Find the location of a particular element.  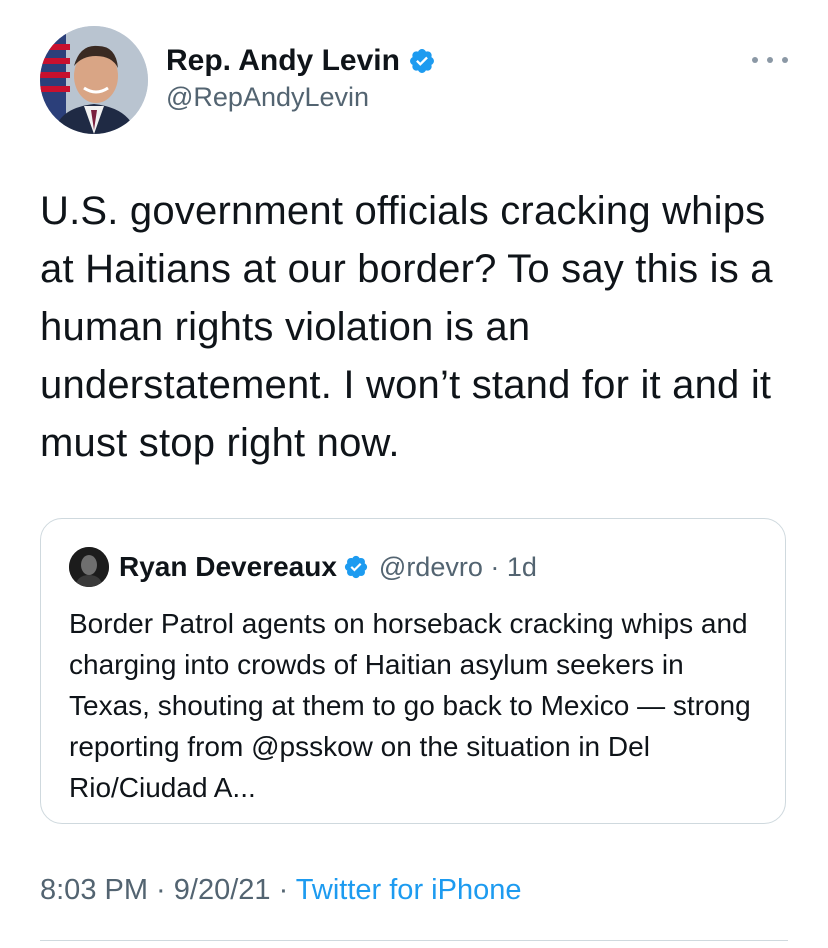

quoted-author-avatar is located at coordinates (89, 567).